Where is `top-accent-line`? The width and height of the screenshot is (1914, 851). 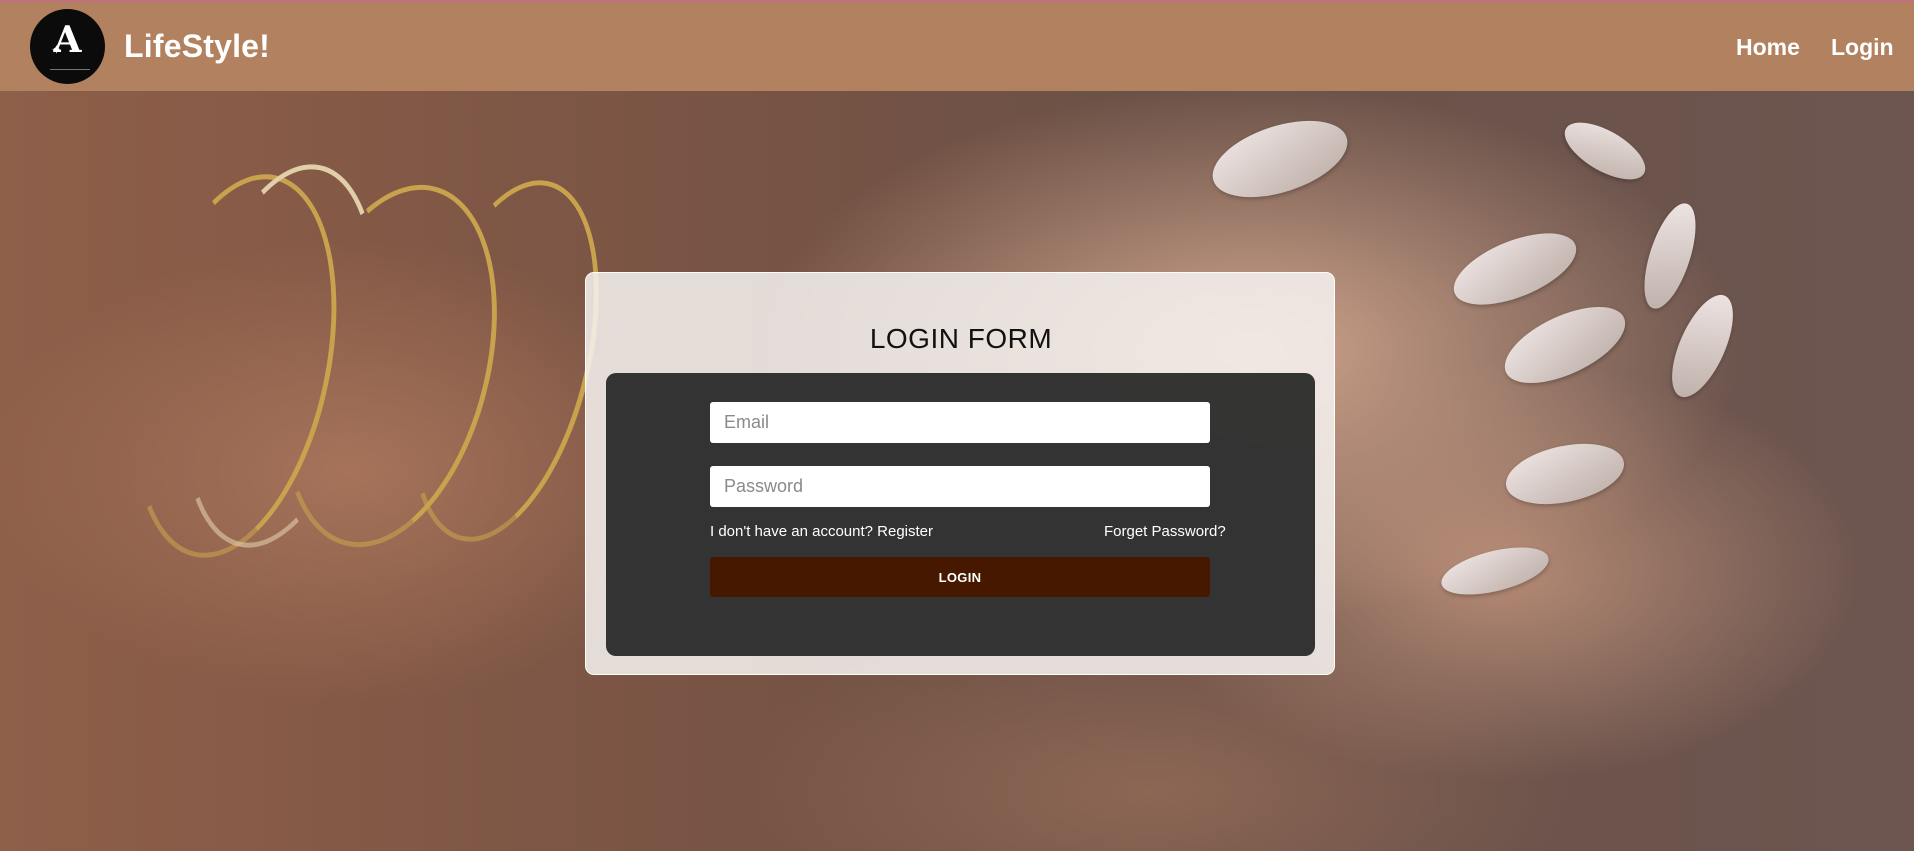 top-accent-line is located at coordinates (957, 1).